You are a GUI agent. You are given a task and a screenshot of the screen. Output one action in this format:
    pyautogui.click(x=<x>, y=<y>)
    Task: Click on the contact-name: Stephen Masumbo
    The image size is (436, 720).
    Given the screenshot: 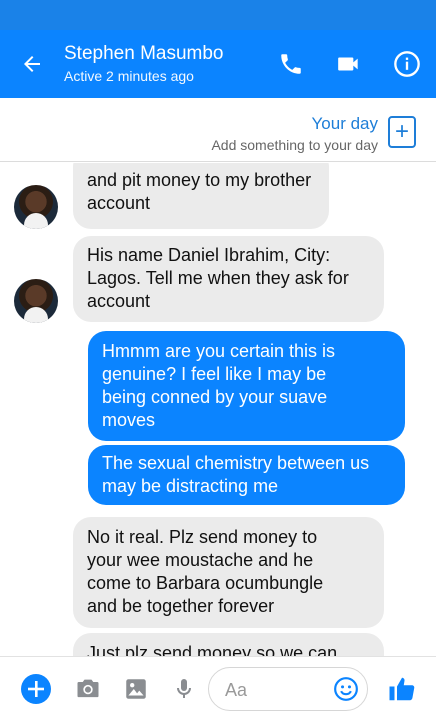 What is the action you would take?
    pyautogui.click(x=144, y=53)
    